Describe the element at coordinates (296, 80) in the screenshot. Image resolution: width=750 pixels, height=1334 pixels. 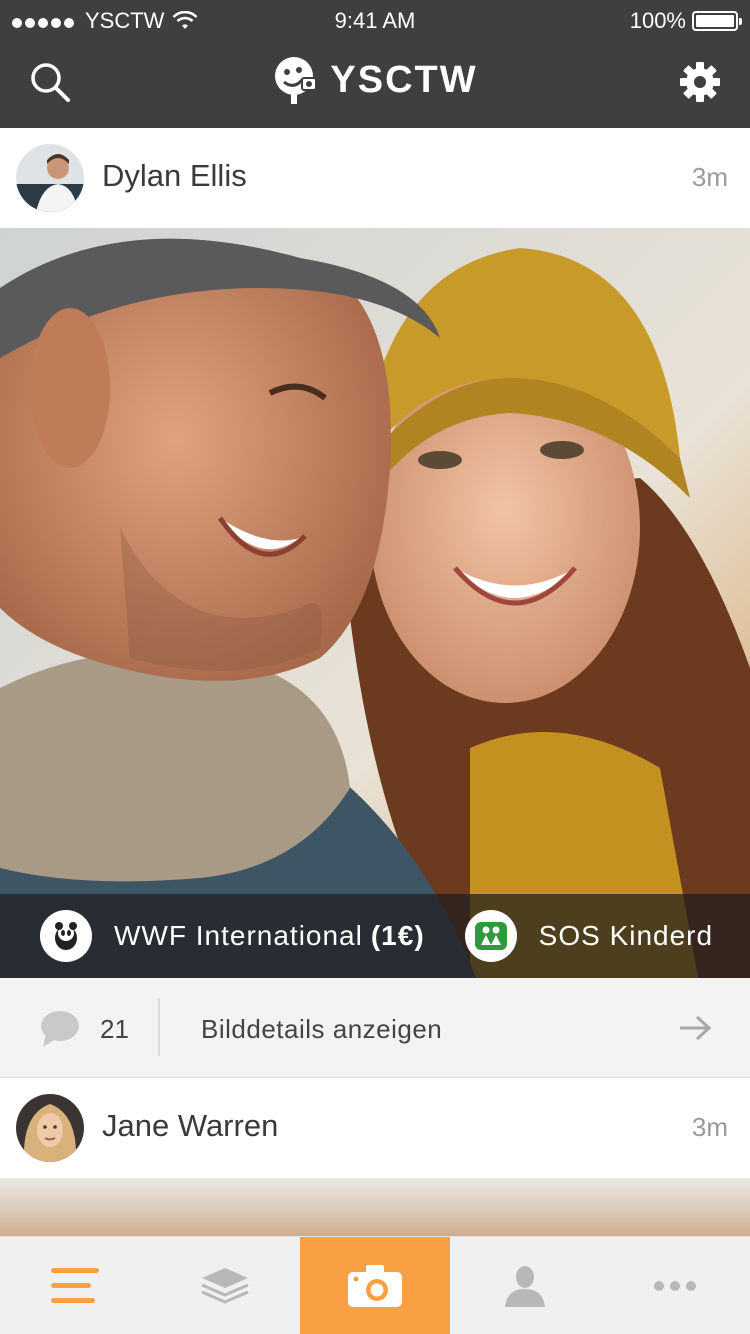
I see `logo-icon` at that location.